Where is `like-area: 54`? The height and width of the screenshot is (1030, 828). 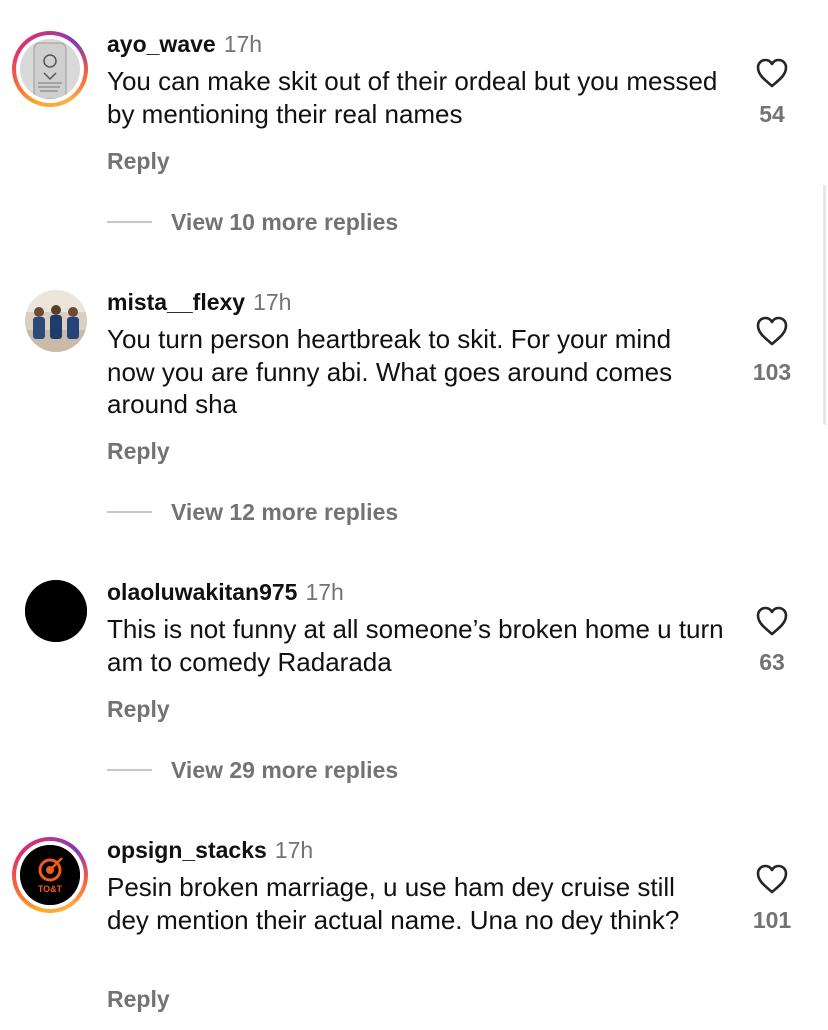 like-area: 54 is located at coordinates (772, 92).